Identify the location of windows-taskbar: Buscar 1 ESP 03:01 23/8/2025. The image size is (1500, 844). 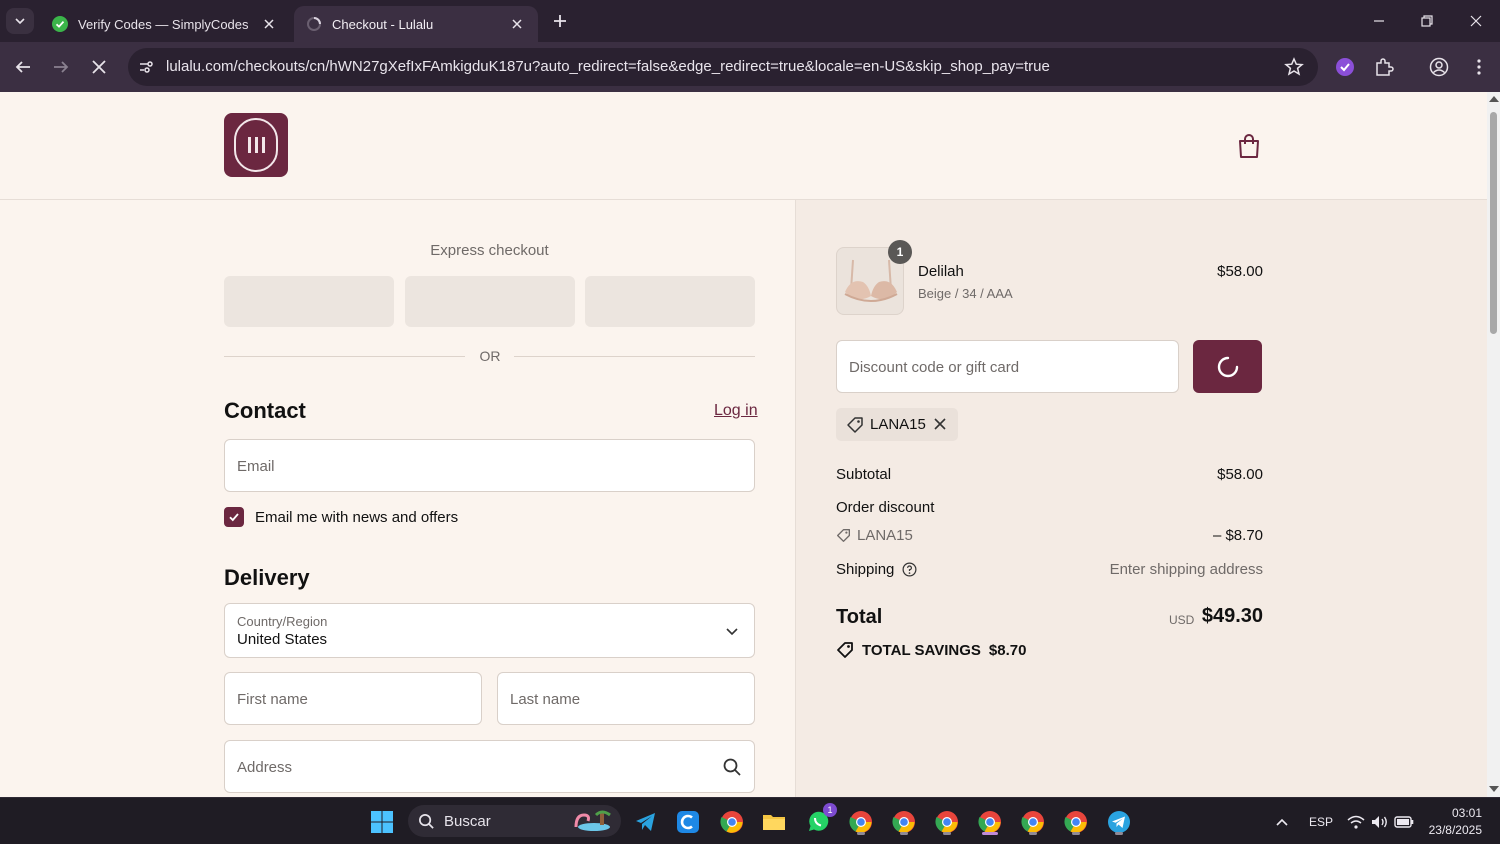
(750, 820).